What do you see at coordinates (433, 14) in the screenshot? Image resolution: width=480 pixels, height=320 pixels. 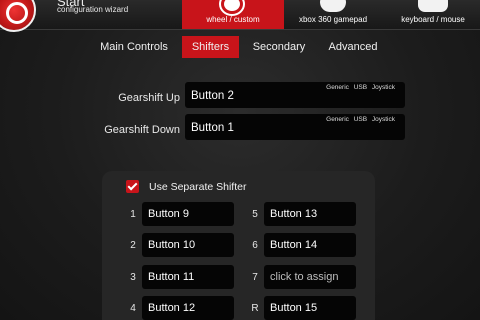 I see `device-tab-keyboard: keyboard / mouse` at bounding box center [433, 14].